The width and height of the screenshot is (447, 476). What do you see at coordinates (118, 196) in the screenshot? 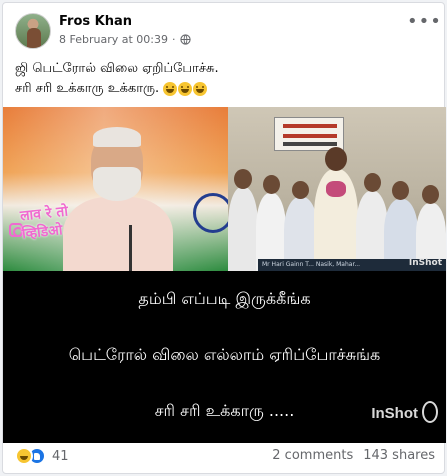
I see `speaker-figure` at bounding box center [118, 196].